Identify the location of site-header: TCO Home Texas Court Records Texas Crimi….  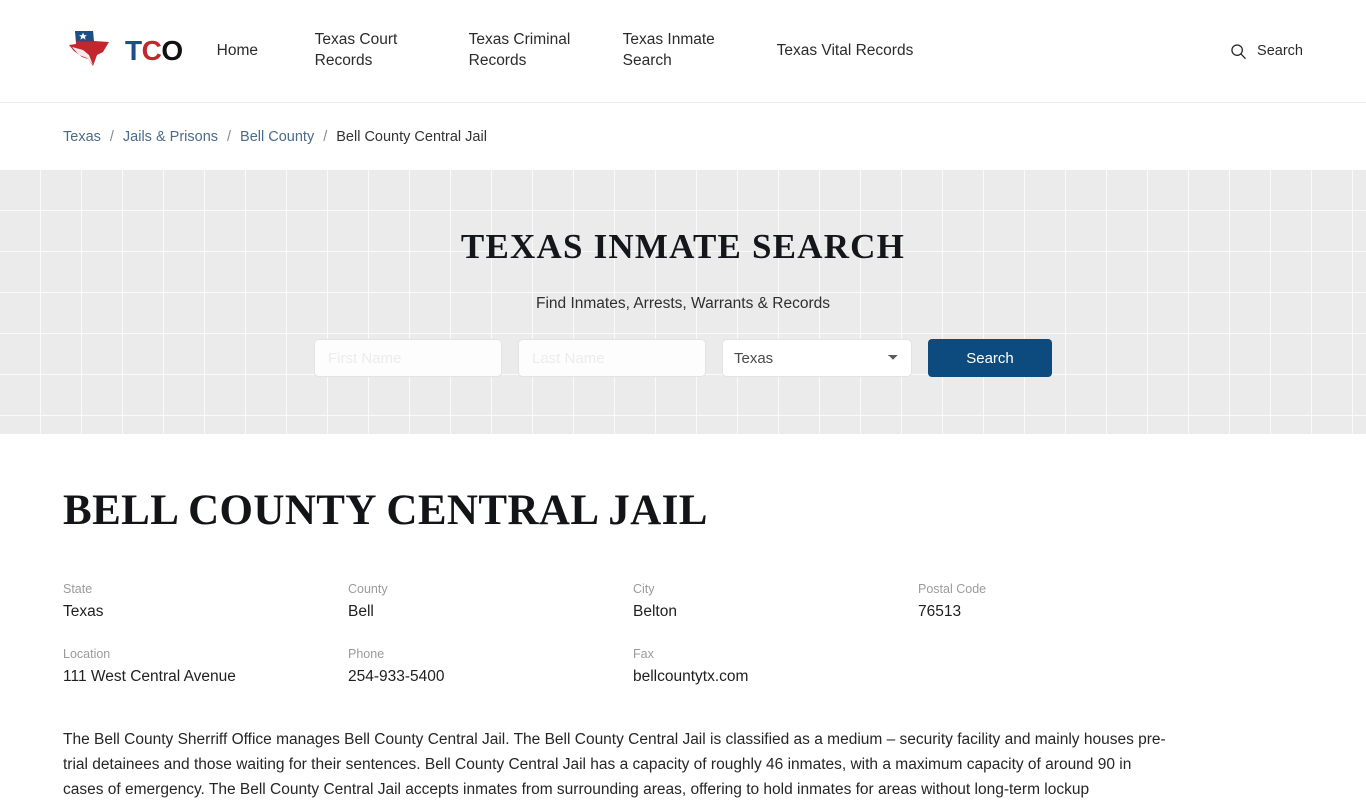
(683, 51).